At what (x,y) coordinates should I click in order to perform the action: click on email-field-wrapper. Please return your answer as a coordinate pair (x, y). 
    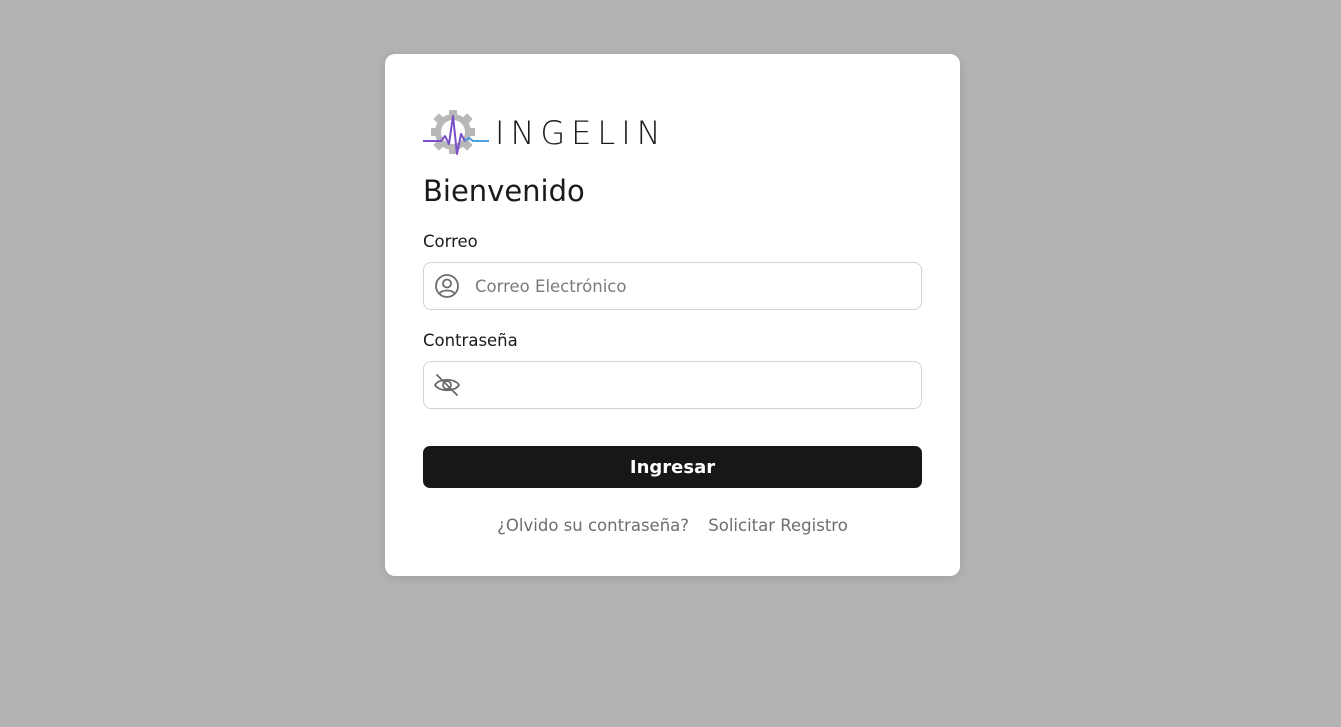
    Looking at the image, I should click on (672, 286).